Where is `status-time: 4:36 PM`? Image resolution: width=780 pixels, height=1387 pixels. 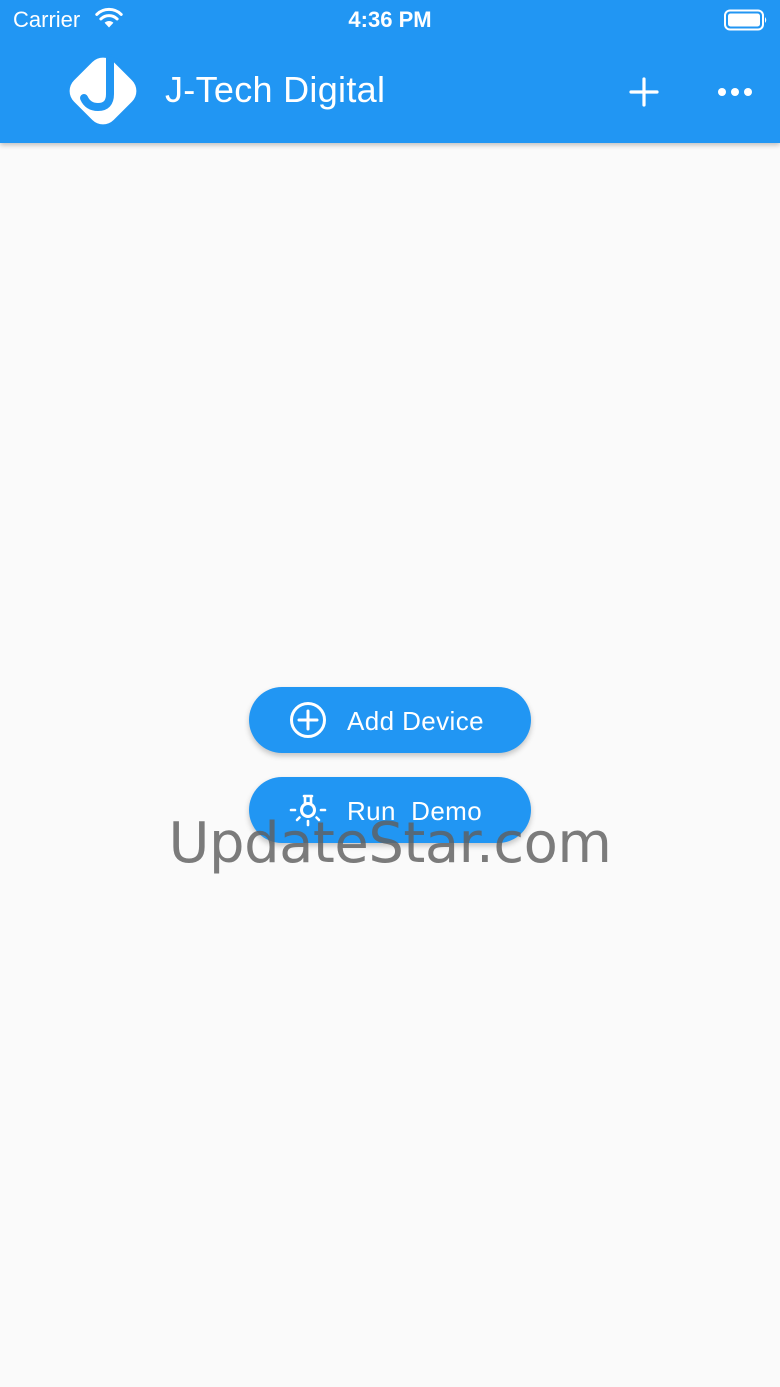
status-time: 4:36 PM is located at coordinates (390, 19).